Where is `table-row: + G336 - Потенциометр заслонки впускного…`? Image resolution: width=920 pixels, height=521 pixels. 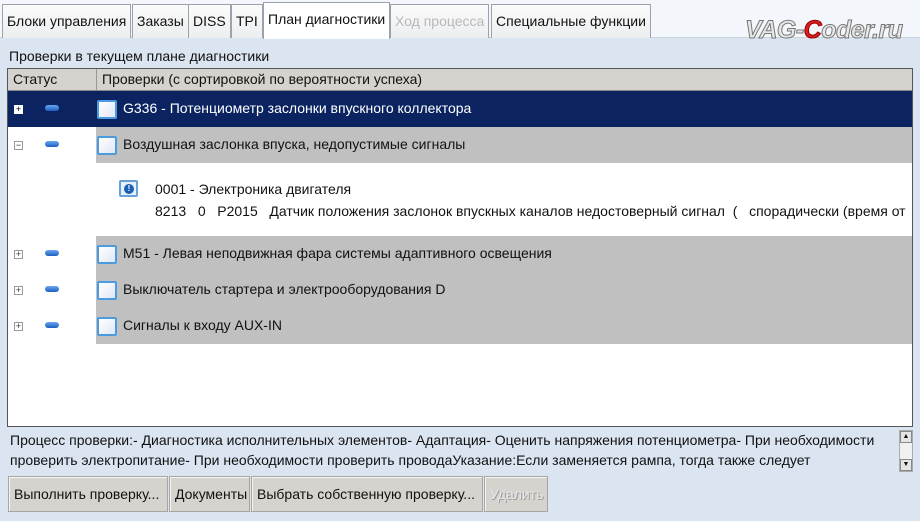
table-row: + G336 - Потенциометр заслонки впускного… is located at coordinates (460, 109).